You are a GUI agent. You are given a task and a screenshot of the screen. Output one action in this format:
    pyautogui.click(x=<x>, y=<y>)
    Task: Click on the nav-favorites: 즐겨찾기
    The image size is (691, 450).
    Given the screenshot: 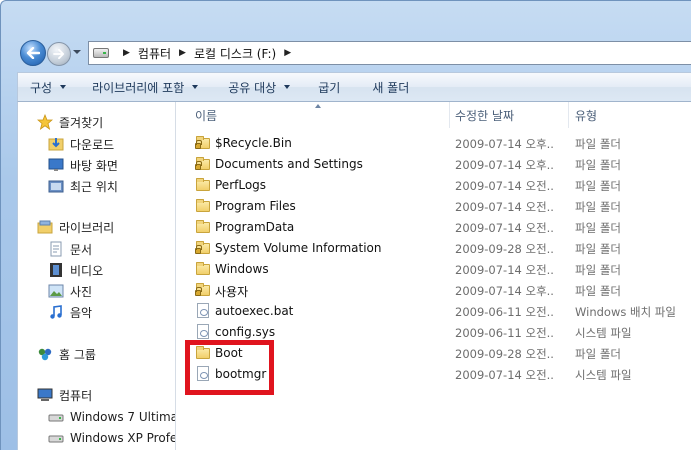 What is the action you would take?
    pyautogui.click(x=70, y=122)
    